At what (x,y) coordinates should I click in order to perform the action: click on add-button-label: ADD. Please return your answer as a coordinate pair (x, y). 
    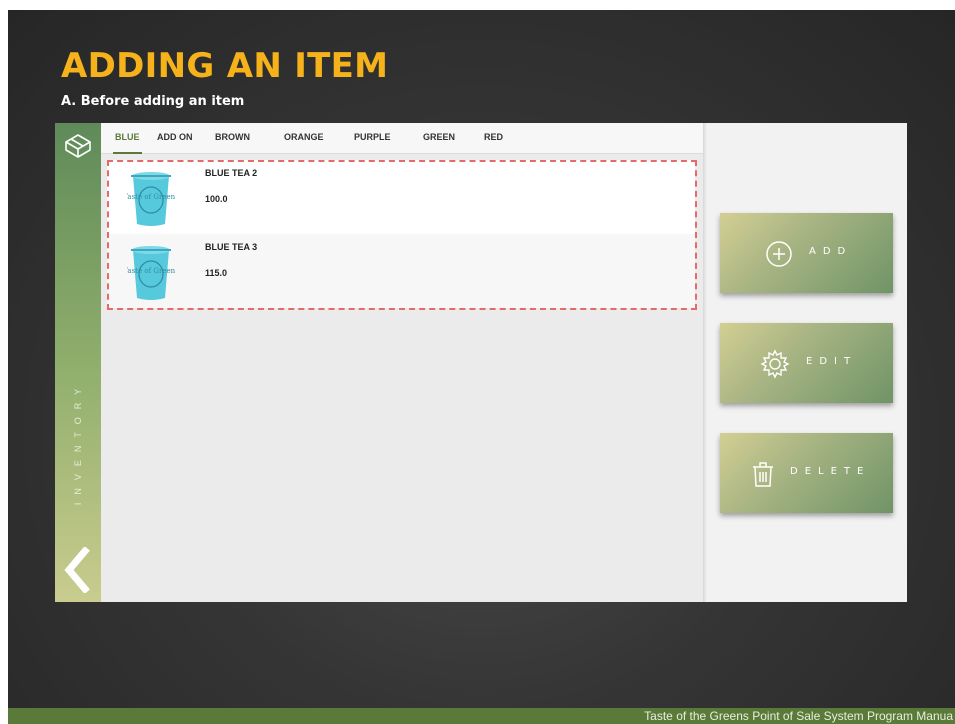
    Looking at the image, I should click on (831, 251).